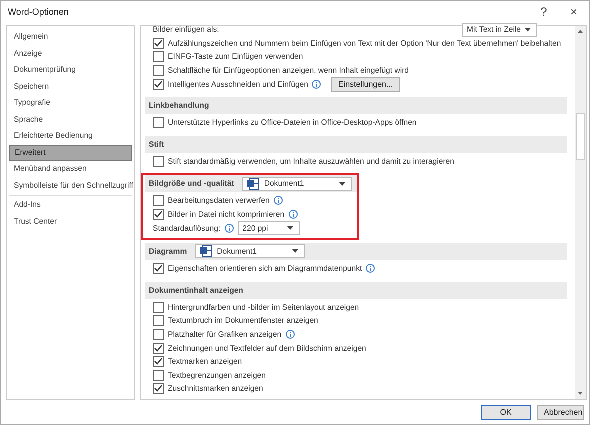 The height and width of the screenshot is (425, 590). Describe the element at coordinates (560, 412) in the screenshot. I see `dialog-button: Abbrechen` at that location.